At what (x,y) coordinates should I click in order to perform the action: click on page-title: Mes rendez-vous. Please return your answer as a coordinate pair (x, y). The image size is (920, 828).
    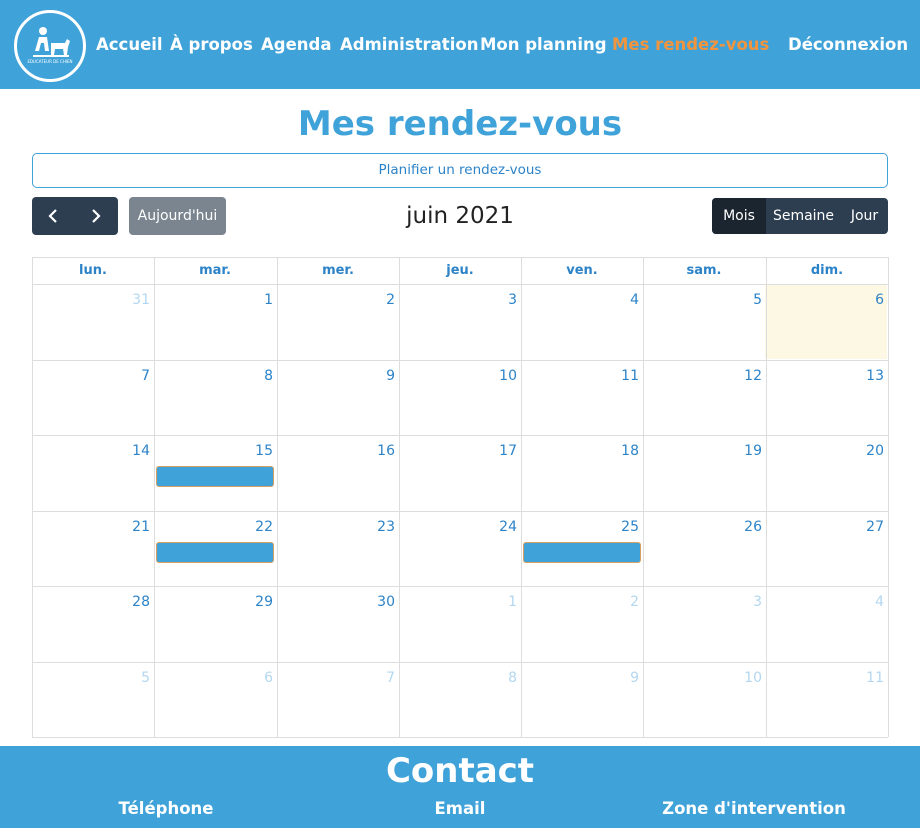
    Looking at the image, I should click on (460, 124).